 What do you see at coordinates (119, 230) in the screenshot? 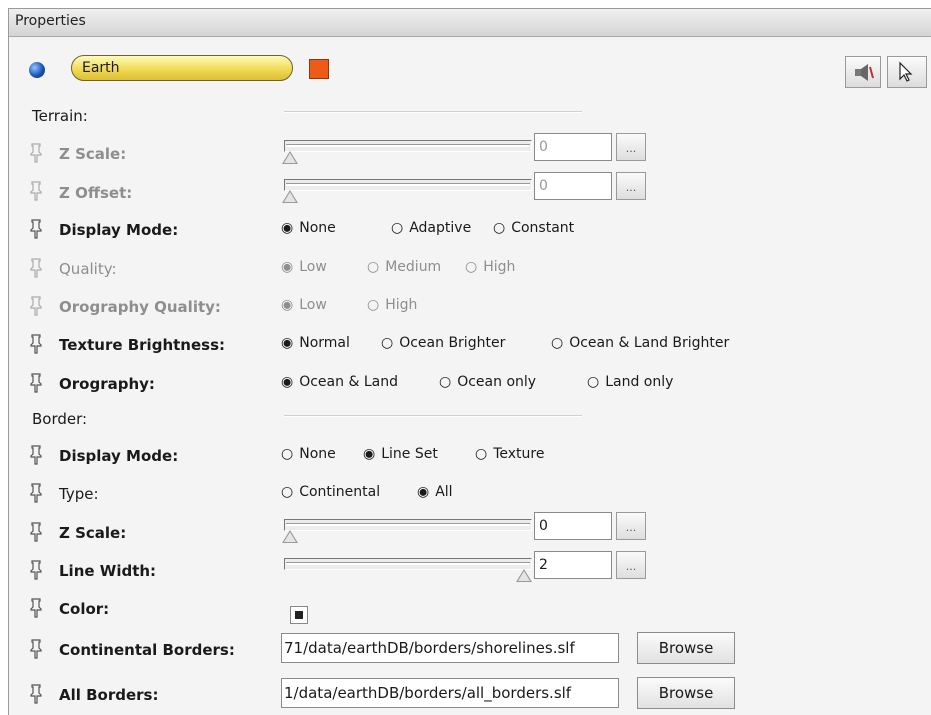
I see `display-mode-label: Display Mode:` at bounding box center [119, 230].